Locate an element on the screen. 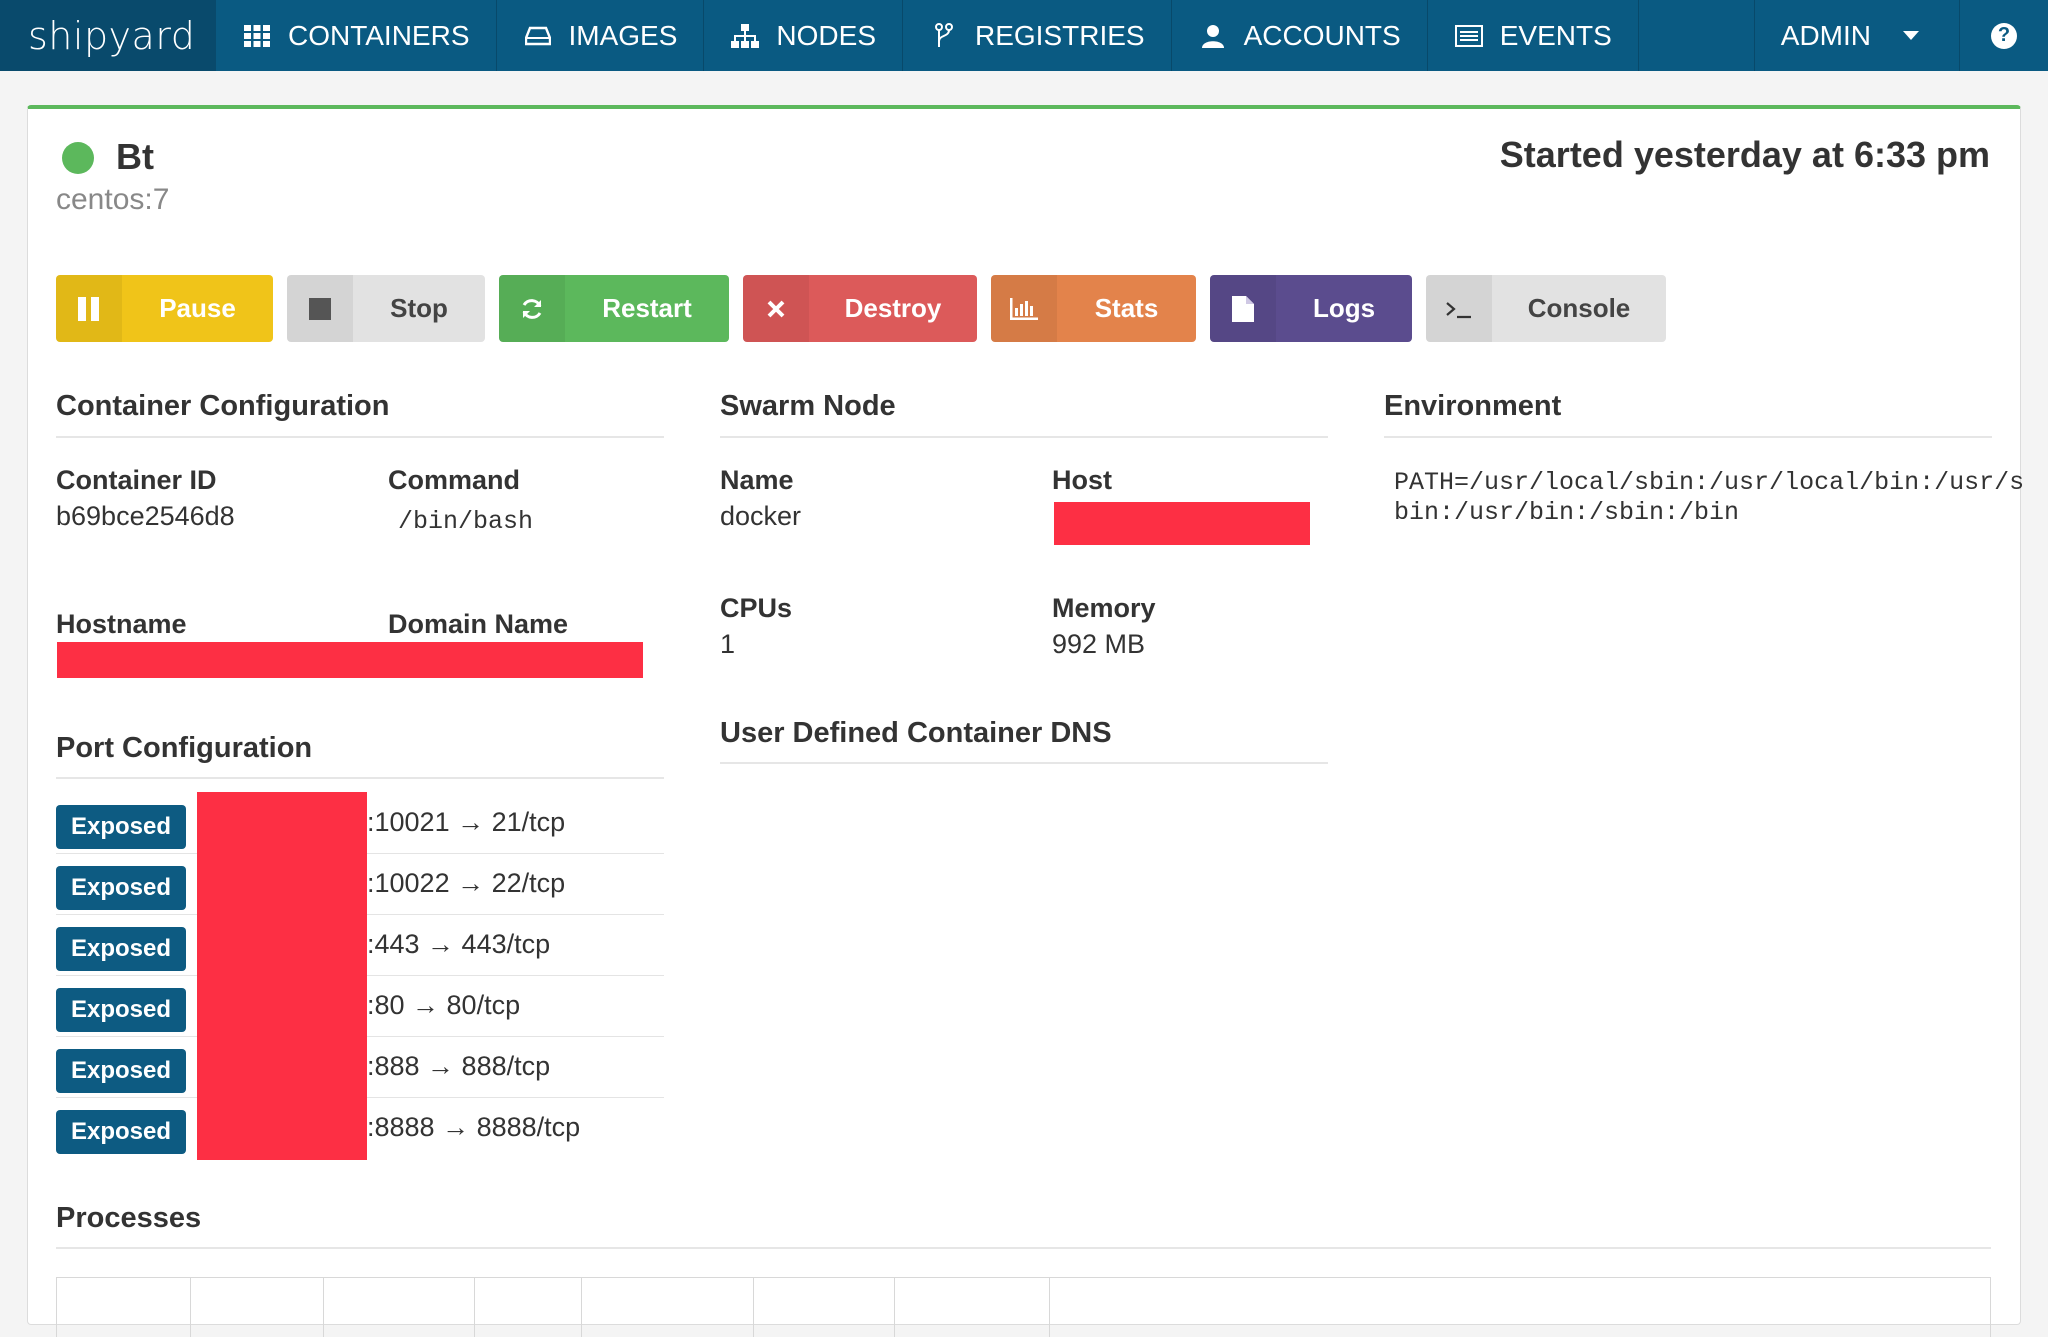 Image resolution: width=2048 pixels, height=1337 pixels. node-name-label: Name is located at coordinates (757, 480).